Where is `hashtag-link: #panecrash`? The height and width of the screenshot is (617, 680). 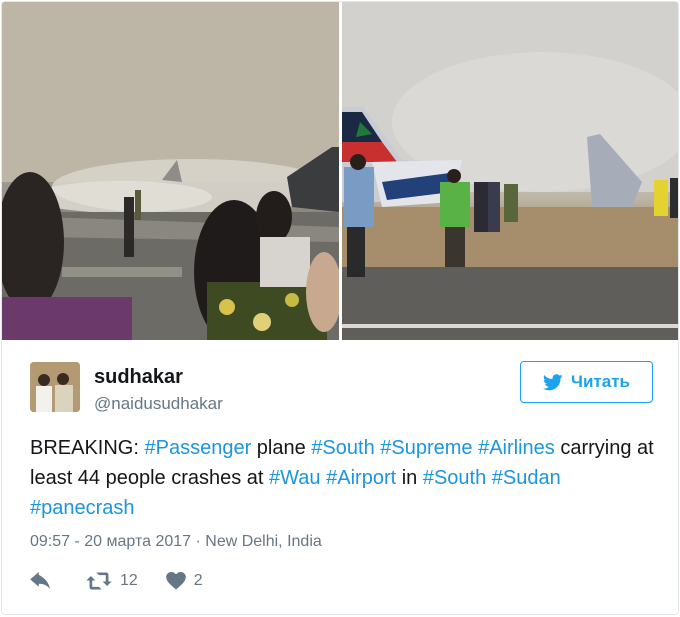 hashtag-link: #panecrash is located at coordinates (82, 508).